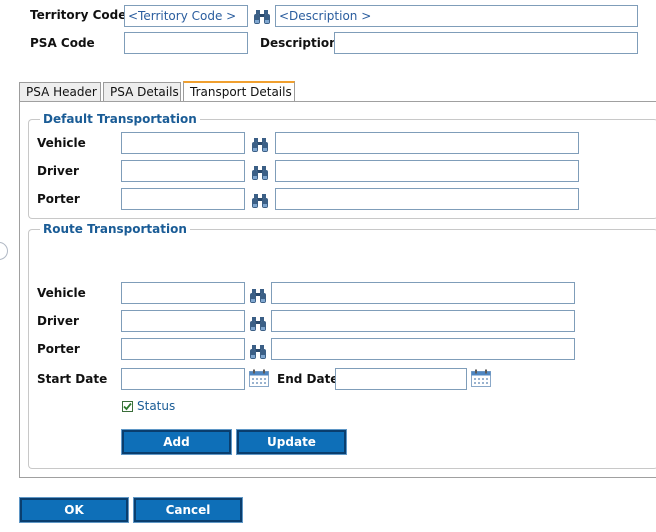 The height and width of the screenshot is (532, 656). What do you see at coordinates (427, 171) in the screenshot?
I see `default-driver-description-input` at bounding box center [427, 171].